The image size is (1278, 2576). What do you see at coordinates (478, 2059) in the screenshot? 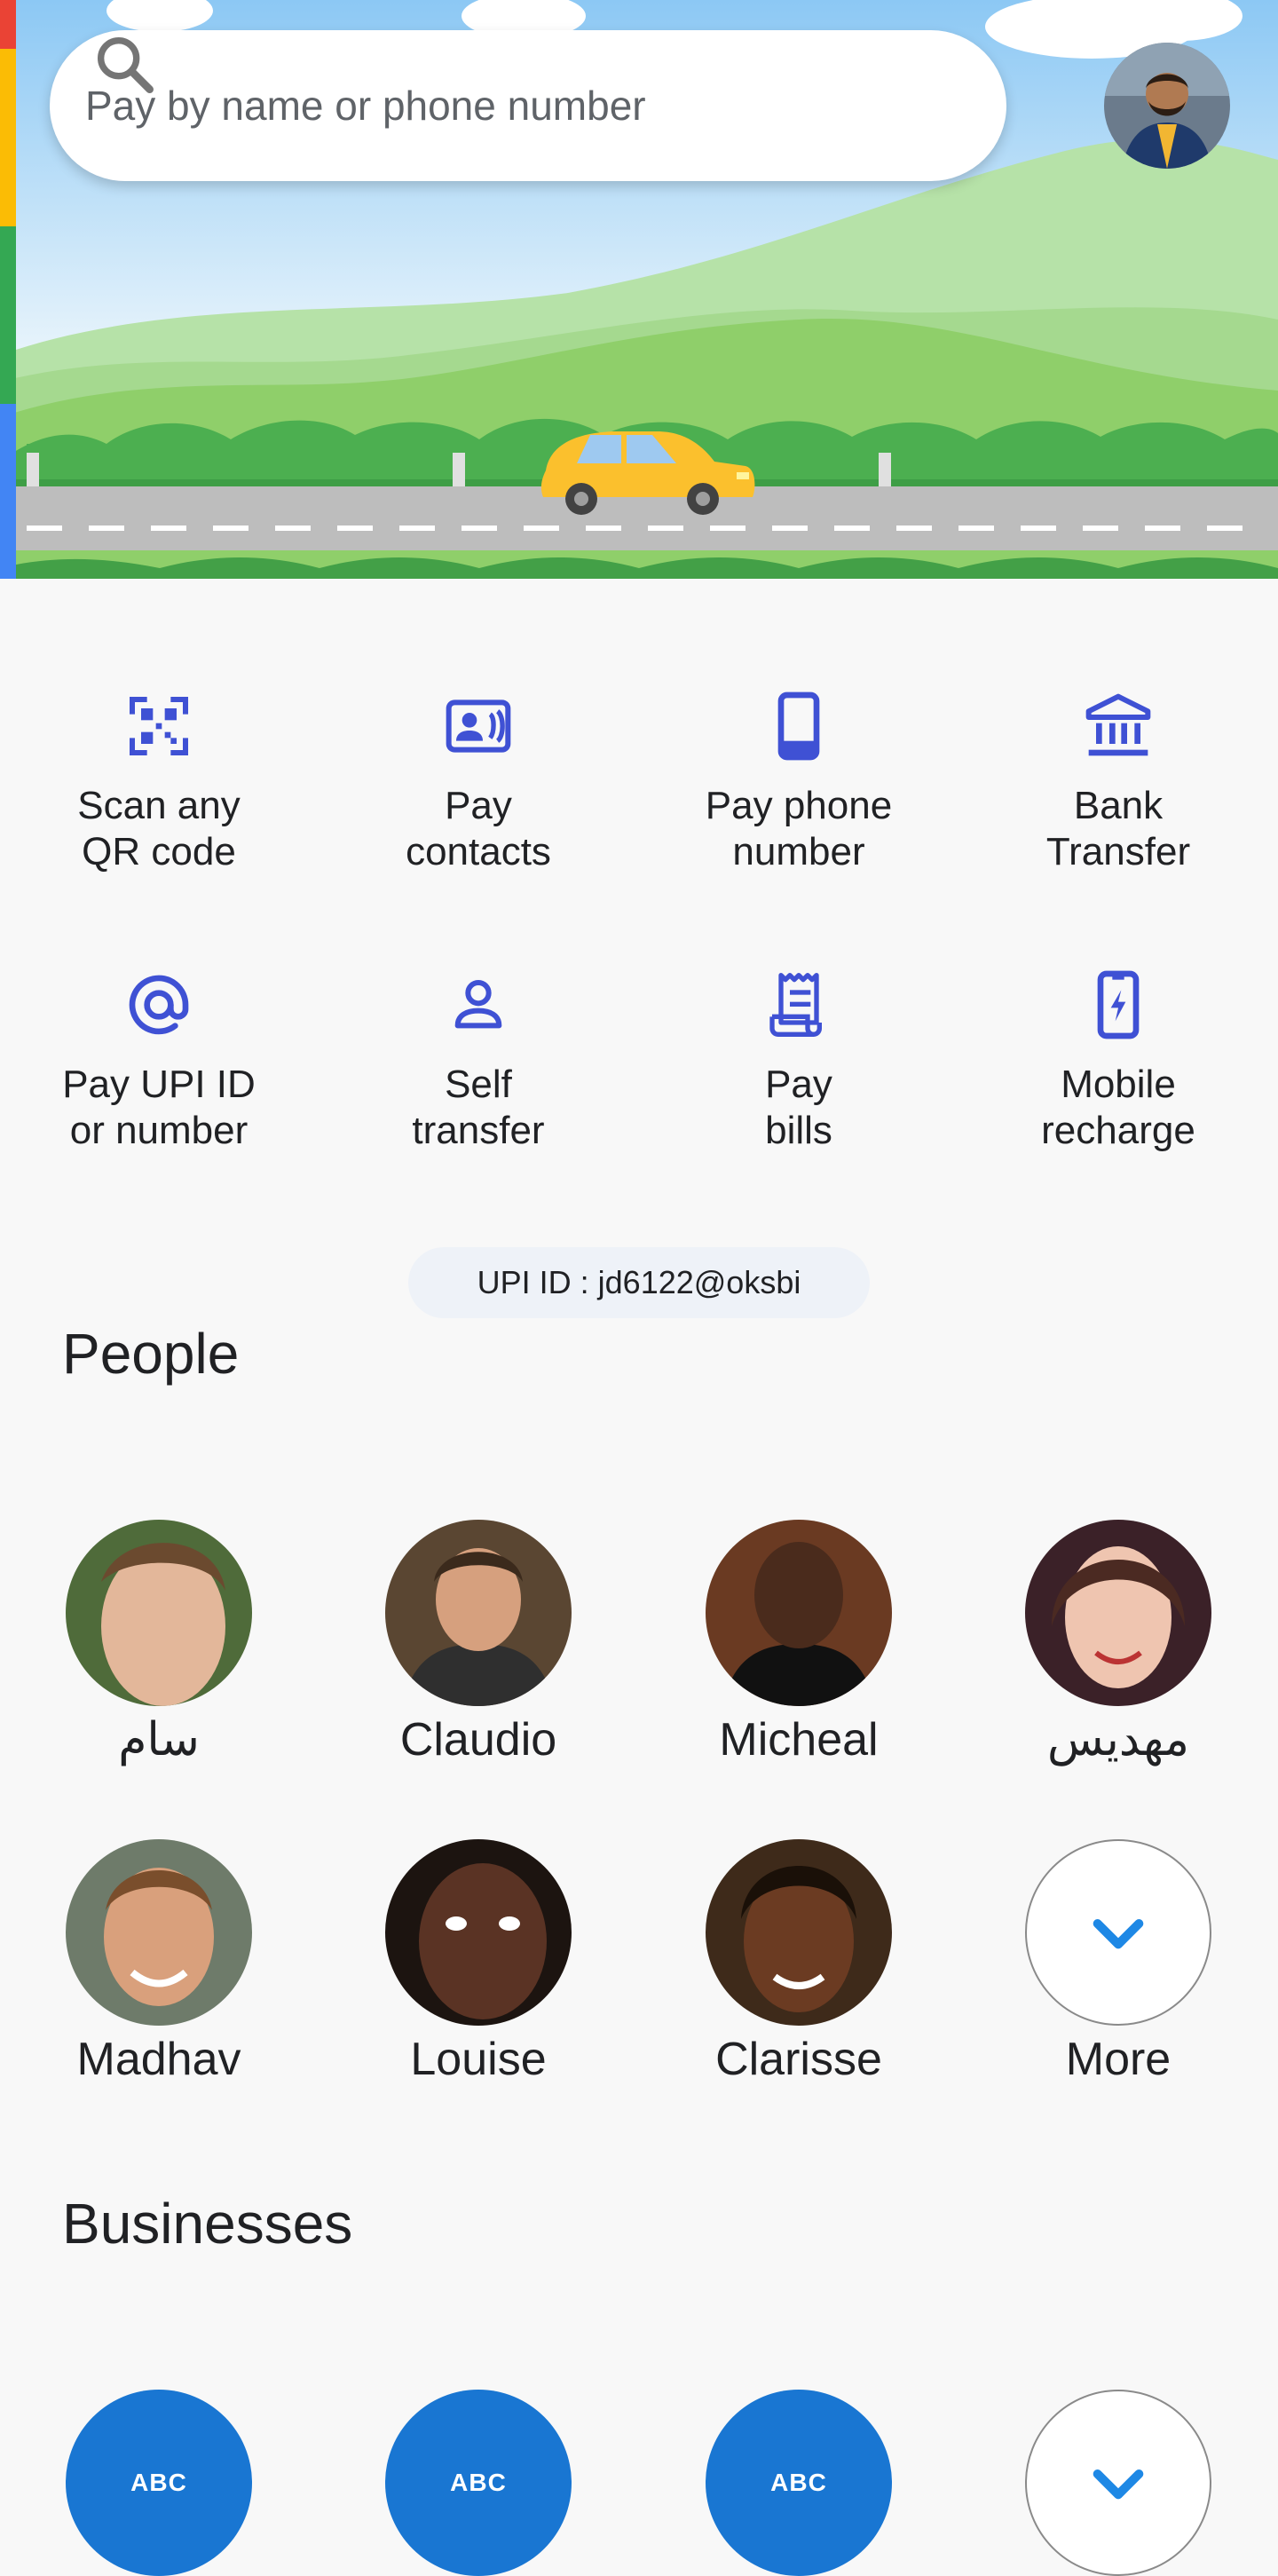
I see `person-name: Louise` at bounding box center [478, 2059].